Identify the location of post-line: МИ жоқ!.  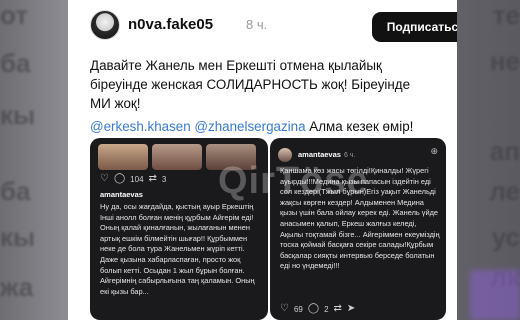
(115, 103).